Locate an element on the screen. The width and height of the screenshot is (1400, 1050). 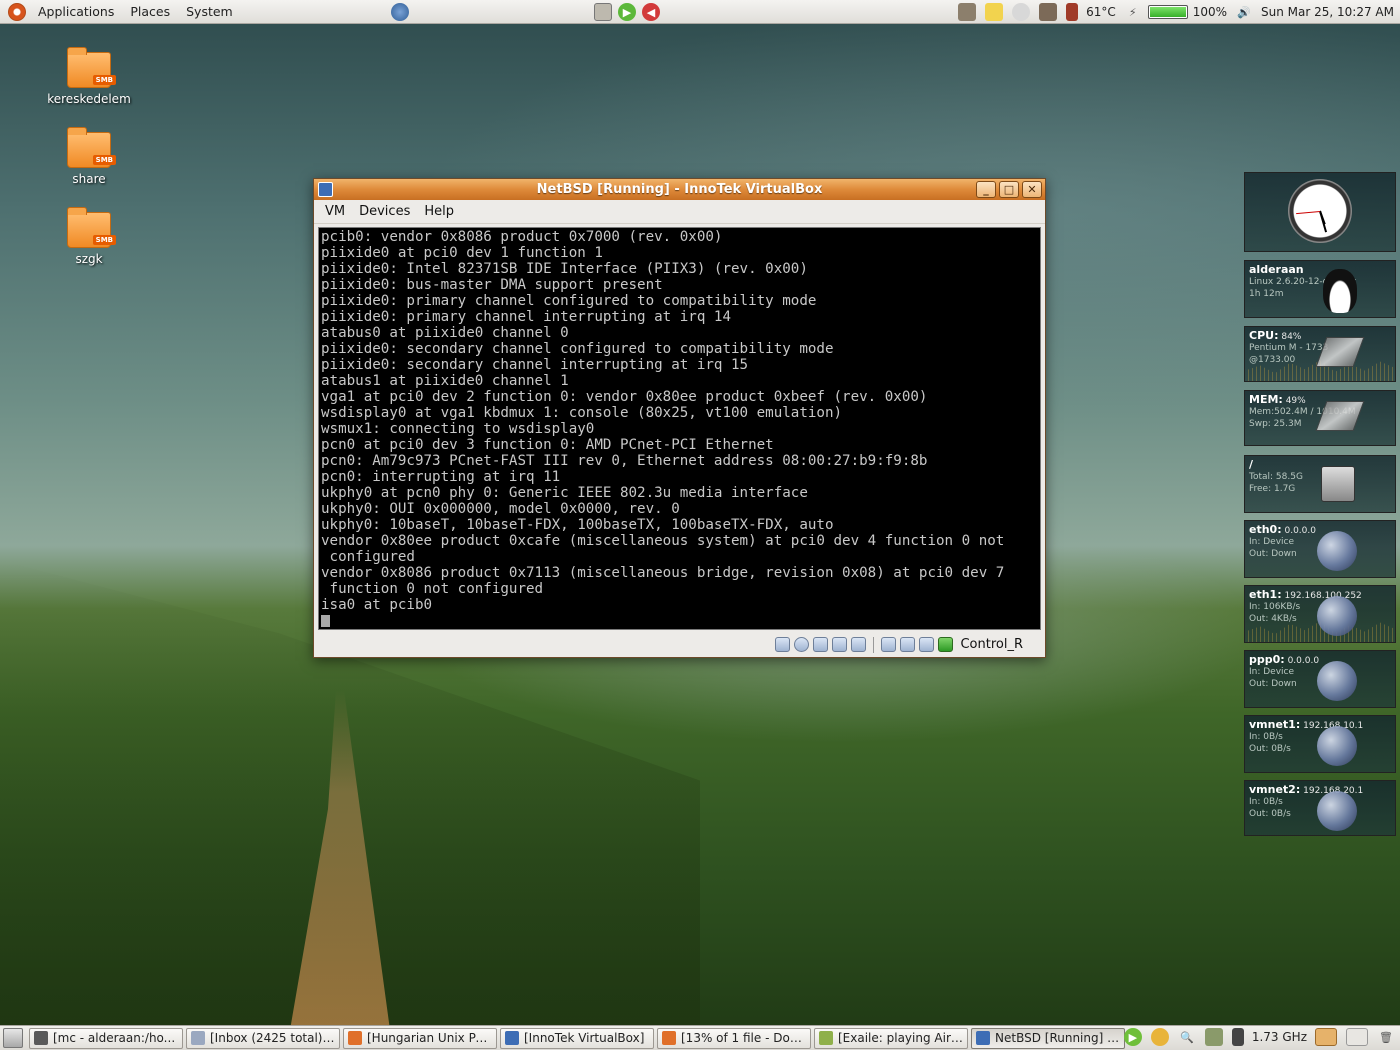
menu-applications: Applications is located at coordinates (76, 11).